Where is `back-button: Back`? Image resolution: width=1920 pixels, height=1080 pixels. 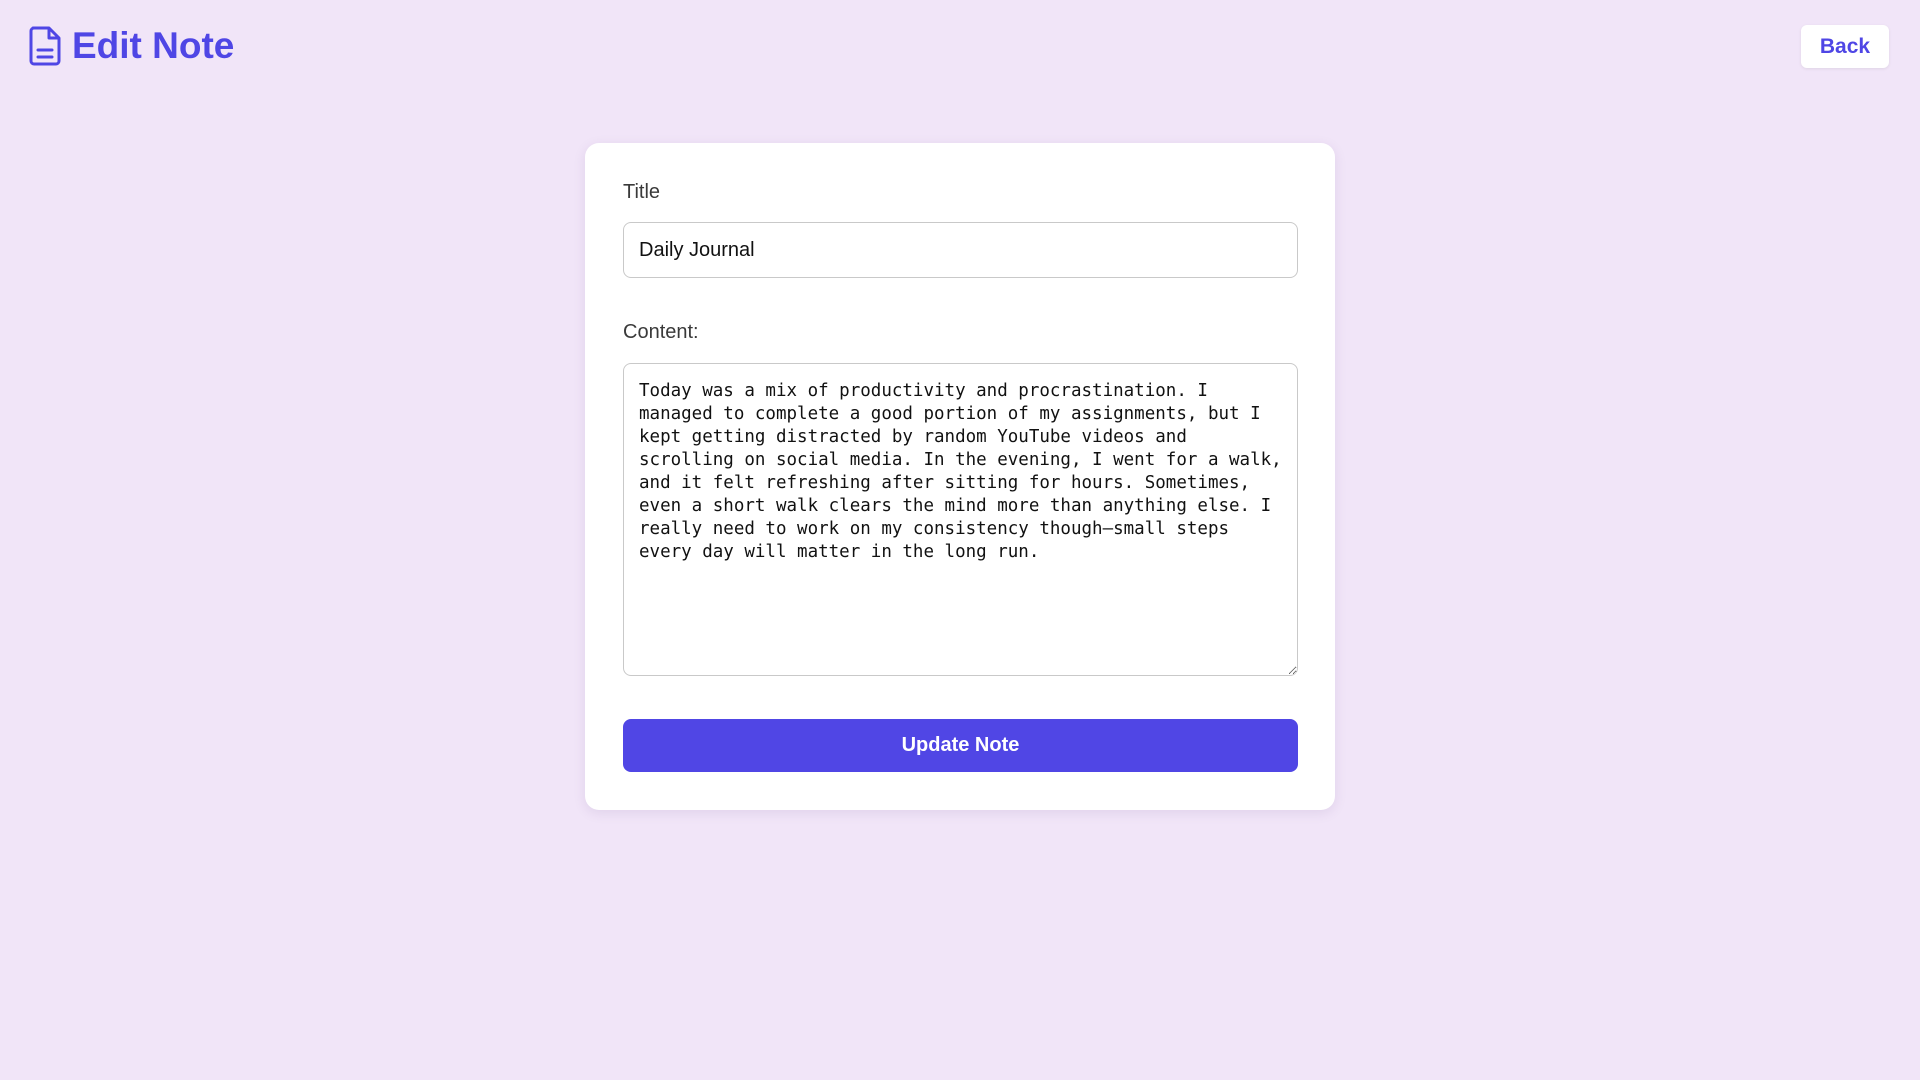
back-button: Back is located at coordinates (1845, 46).